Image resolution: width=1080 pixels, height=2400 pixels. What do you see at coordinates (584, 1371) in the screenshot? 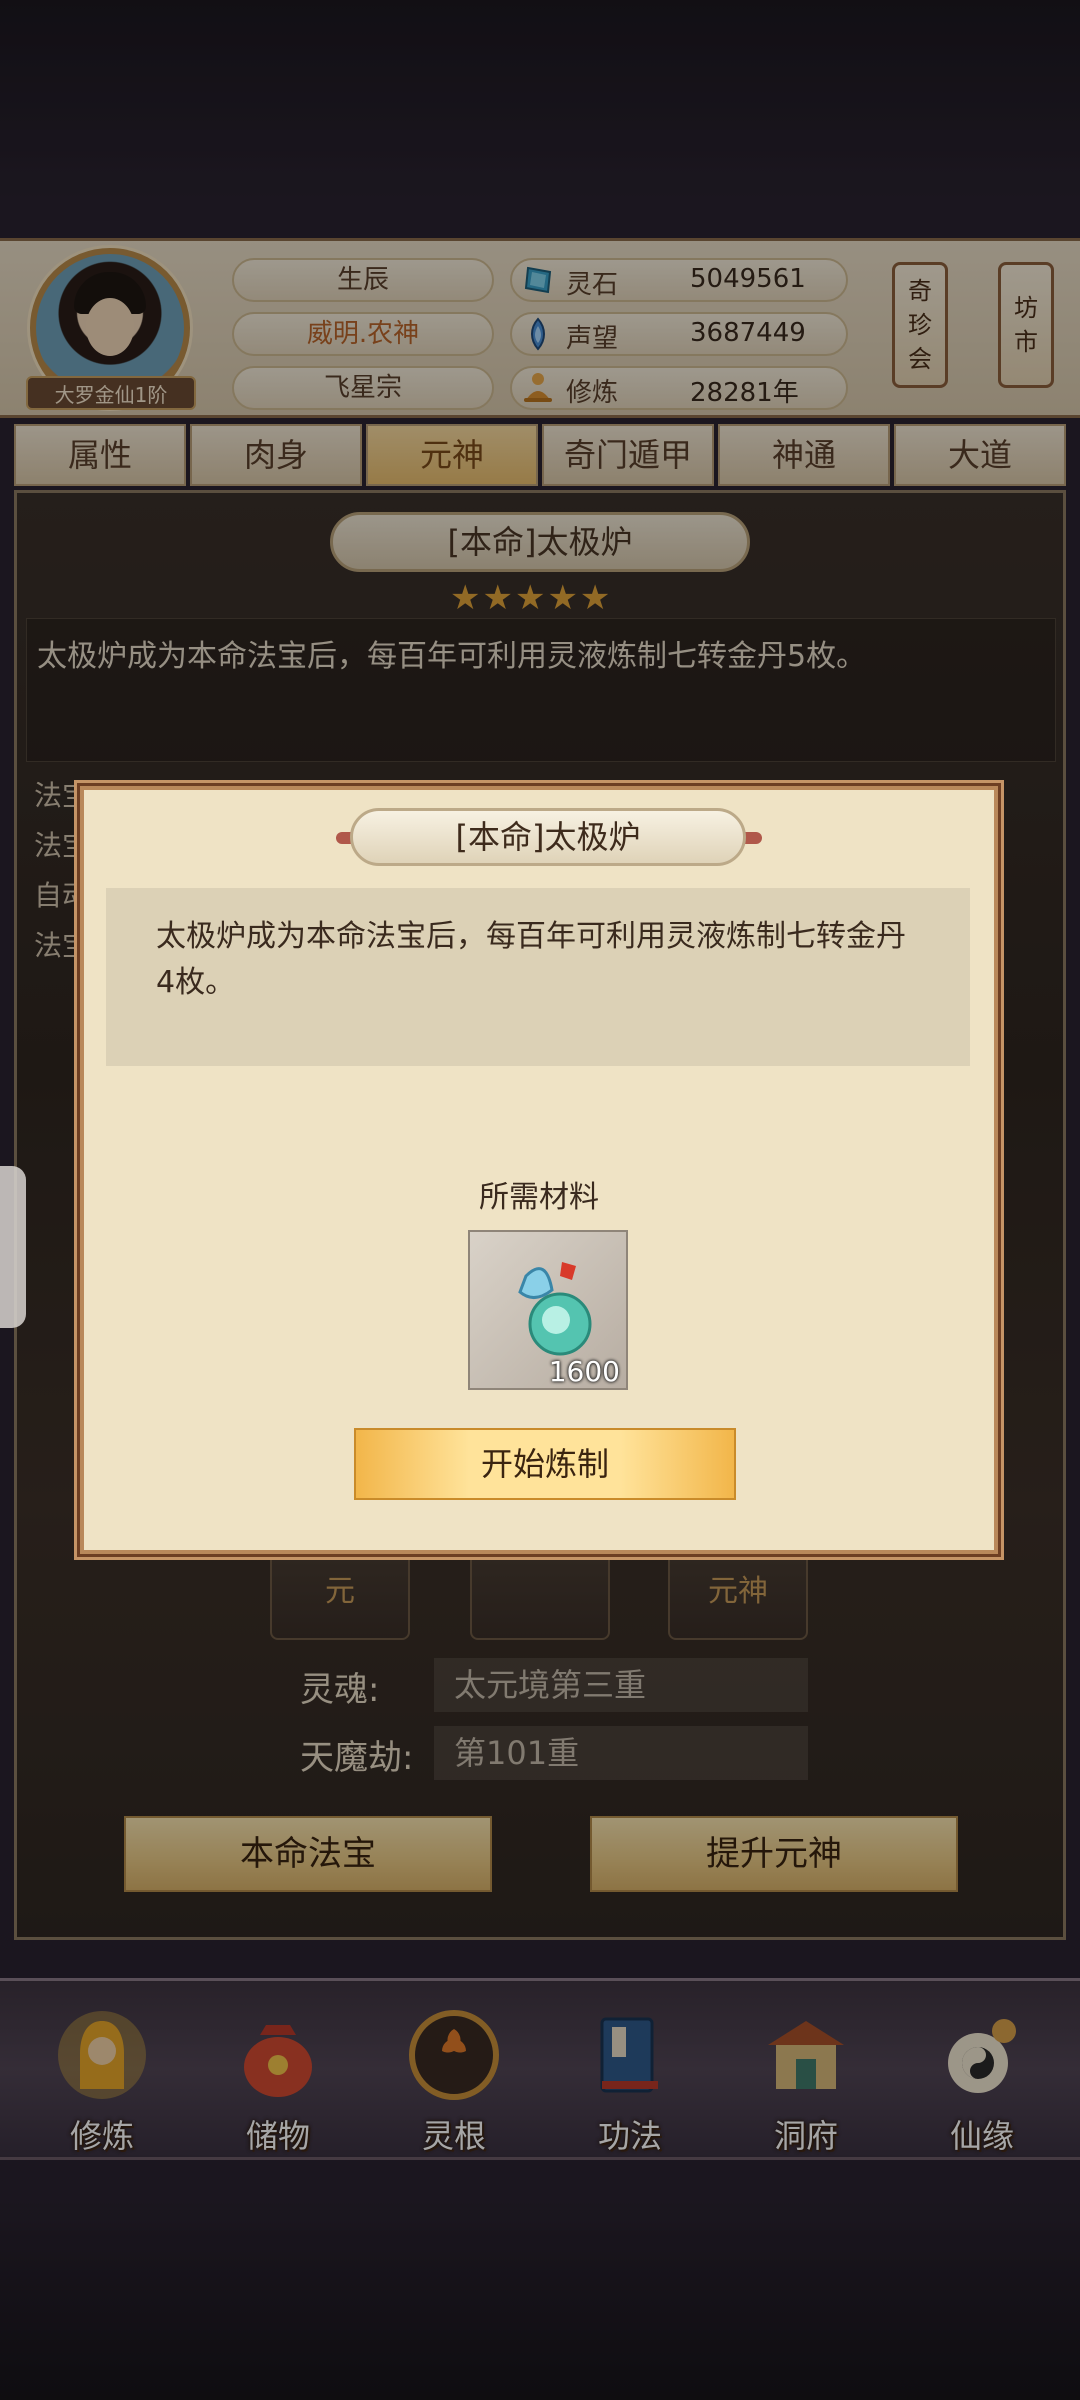
I see `material-count: 1600` at bounding box center [584, 1371].